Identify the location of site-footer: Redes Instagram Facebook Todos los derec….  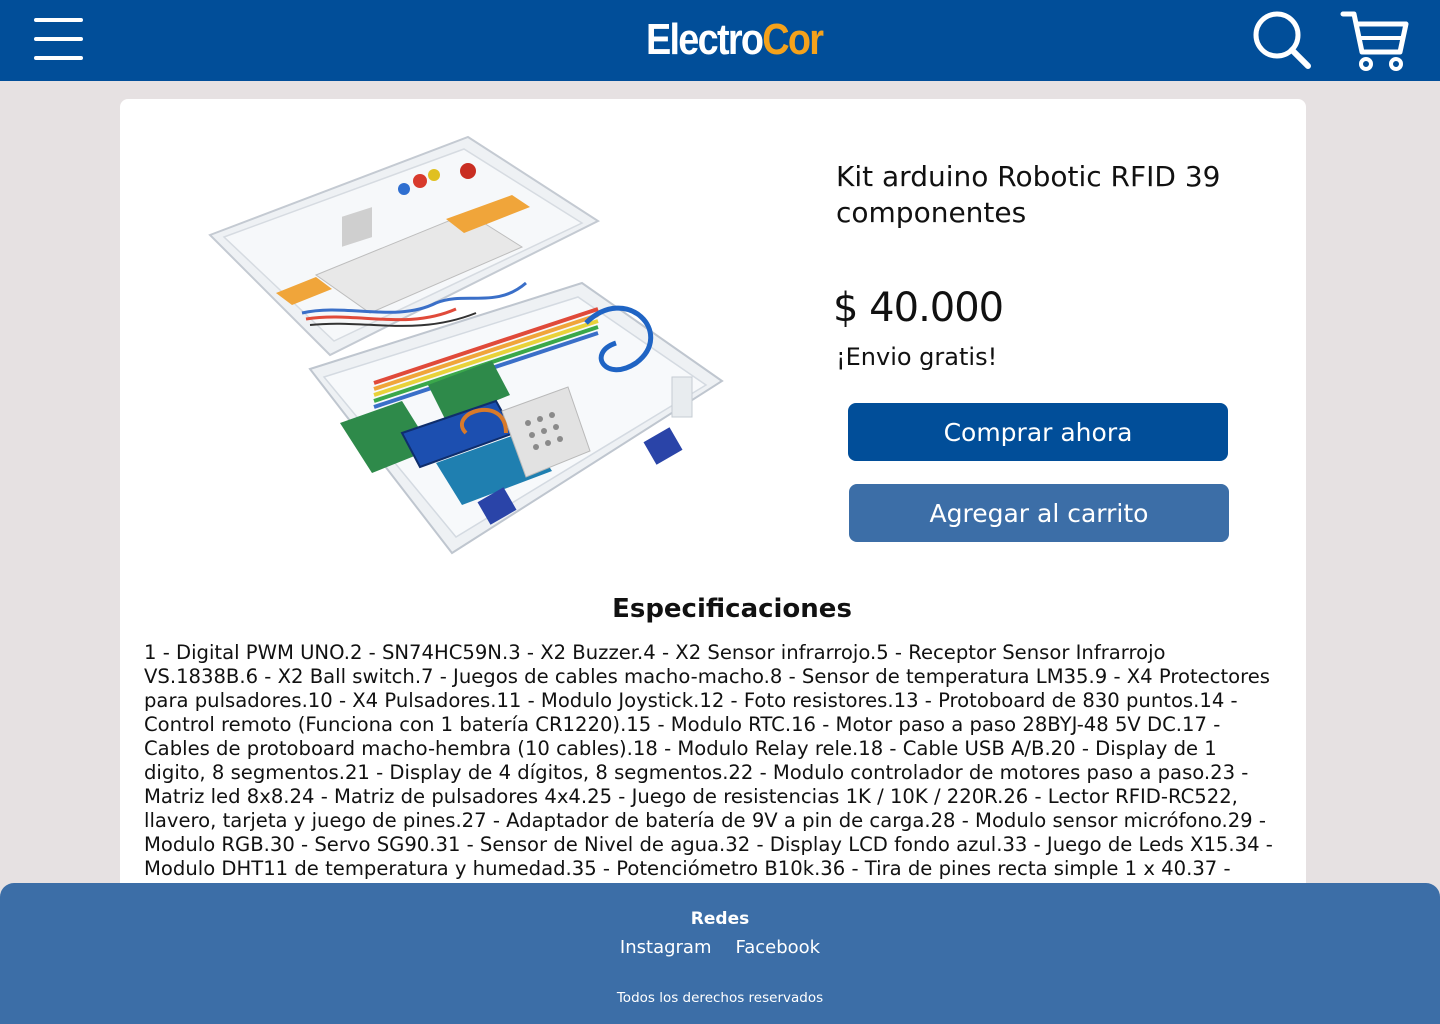
(720, 953).